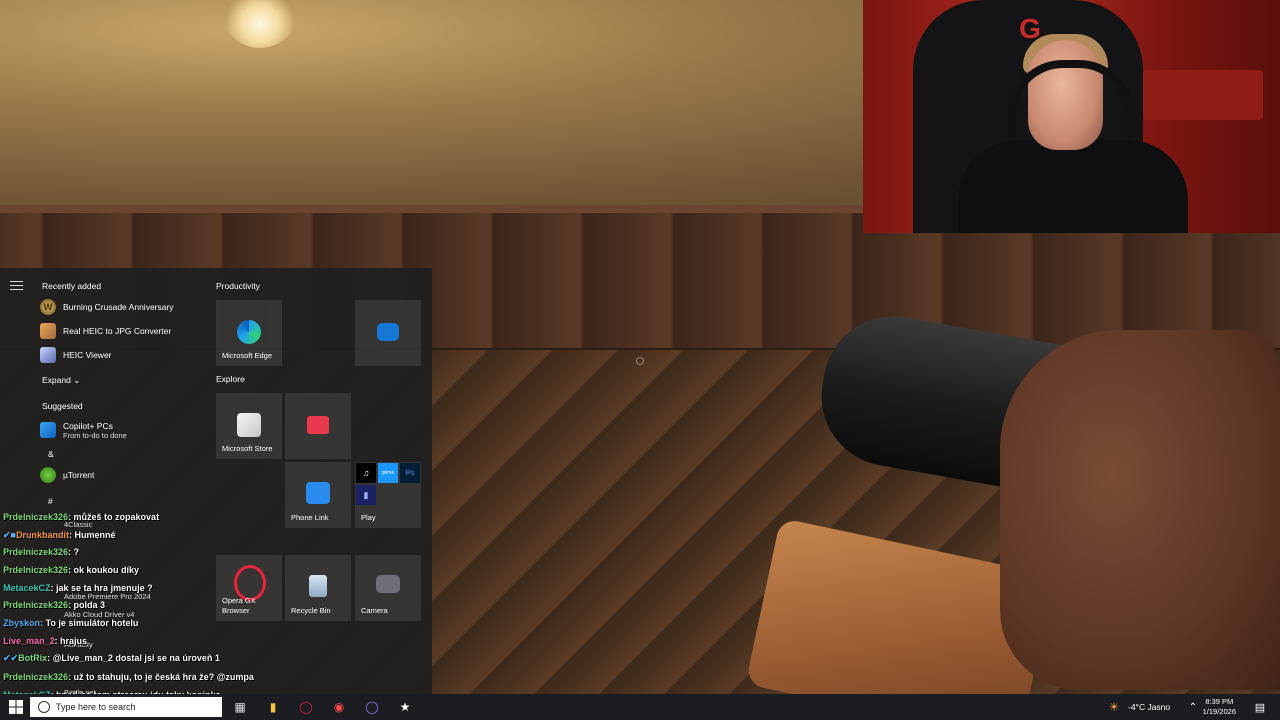 Image resolution: width=1280 pixels, height=720 pixels. Describe the element at coordinates (51, 454) in the screenshot. I see `letter-ampersand: &` at that location.